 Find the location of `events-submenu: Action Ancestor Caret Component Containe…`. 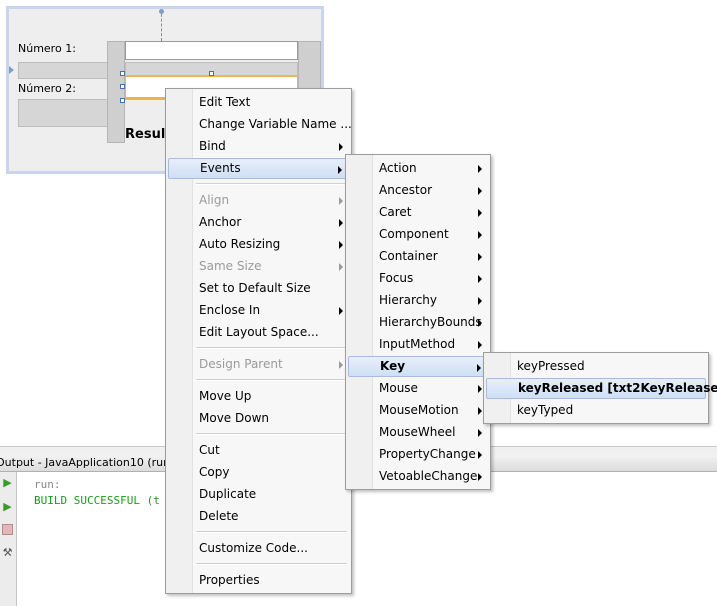

events-submenu: Action Ancestor Caret Component Containe… is located at coordinates (418, 322).